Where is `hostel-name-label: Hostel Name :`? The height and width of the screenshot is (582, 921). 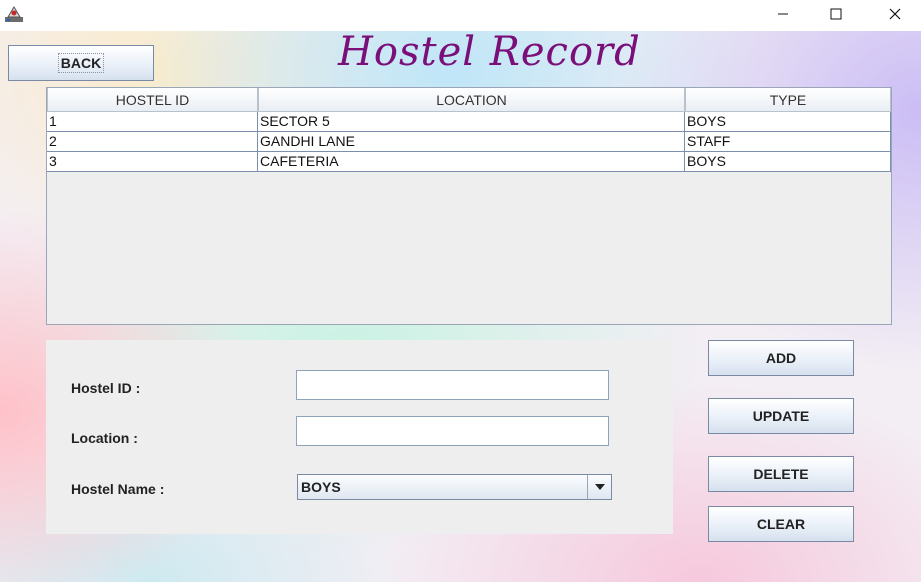
hostel-name-label: Hostel Name : is located at coordinates (118, 489).